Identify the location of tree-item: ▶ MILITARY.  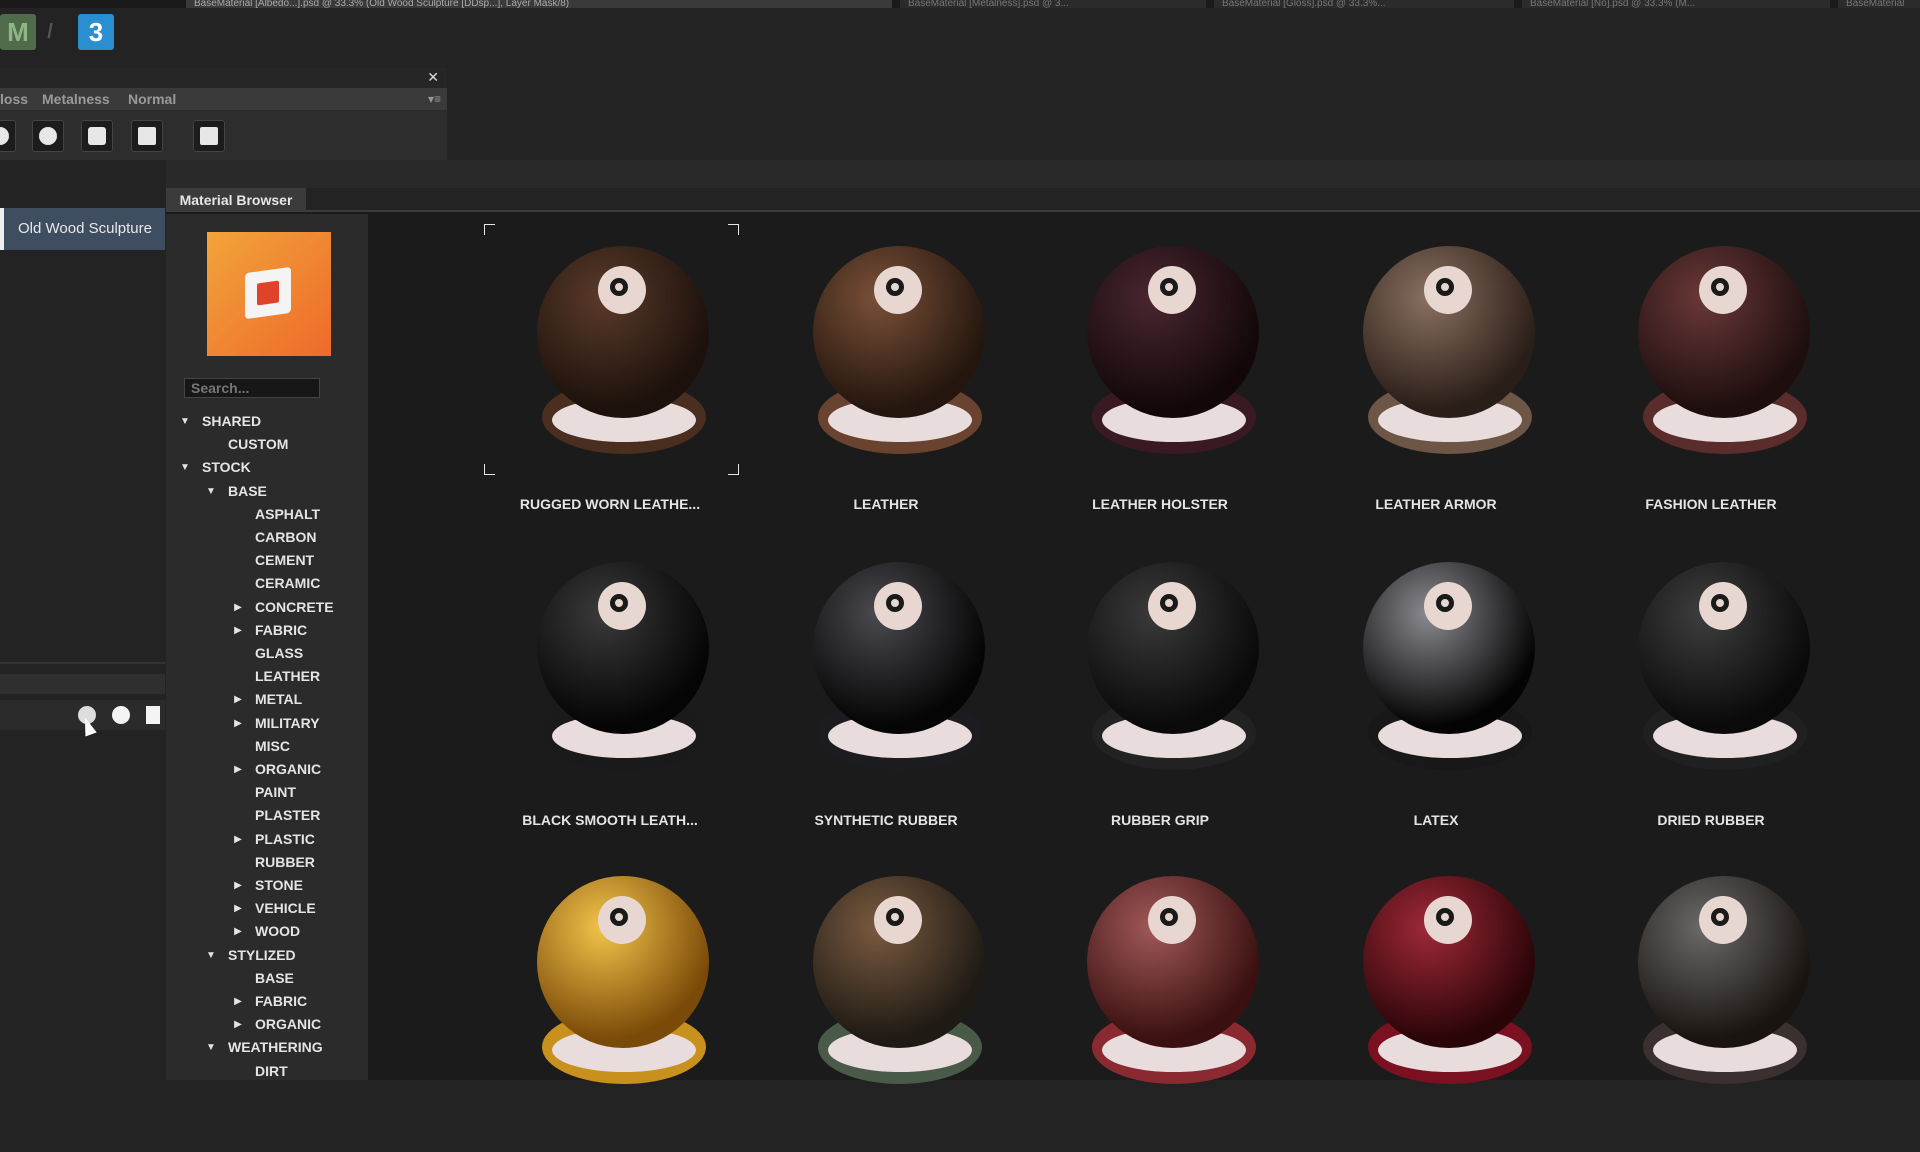
(267, 723).